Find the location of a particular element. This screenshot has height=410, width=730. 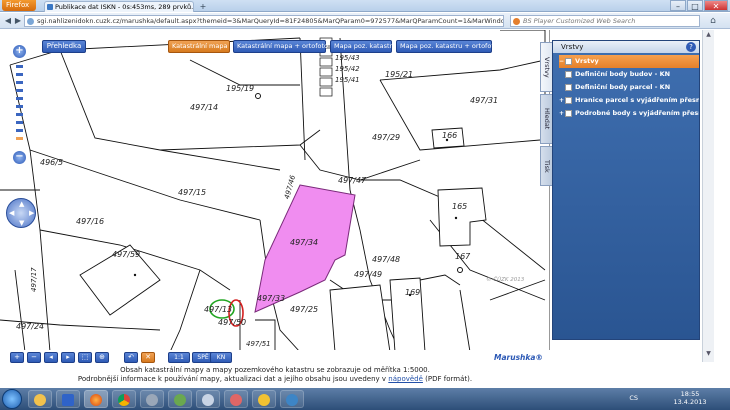

new-tab-button: + is located at coordinates (203, 6).